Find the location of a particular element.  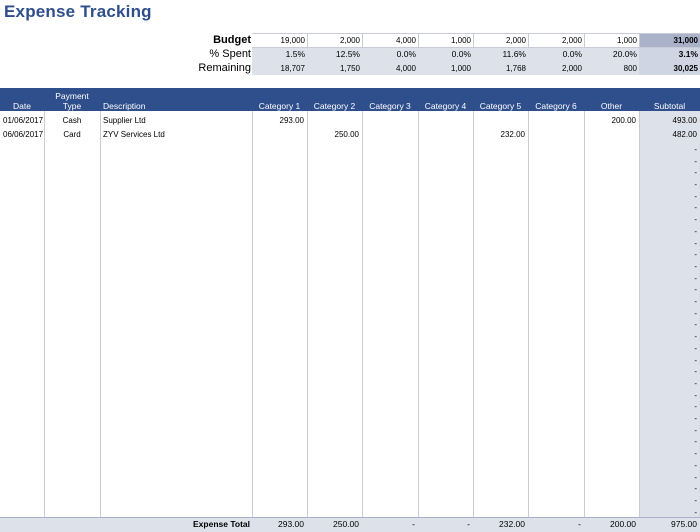

summary-budget-category-4: 1,000 is located at coordinates (460, 40).